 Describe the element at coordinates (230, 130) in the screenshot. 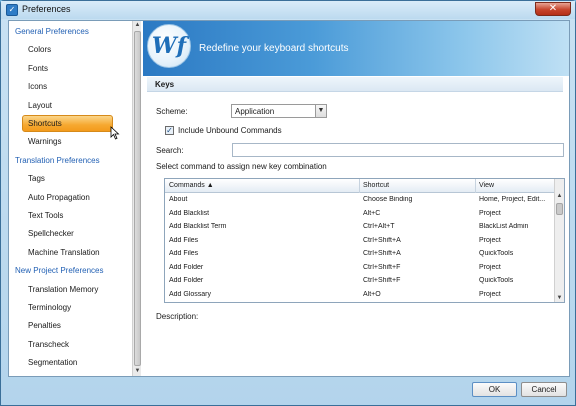

I see `include-unbound-label: Include Unbound Commands` at that location.